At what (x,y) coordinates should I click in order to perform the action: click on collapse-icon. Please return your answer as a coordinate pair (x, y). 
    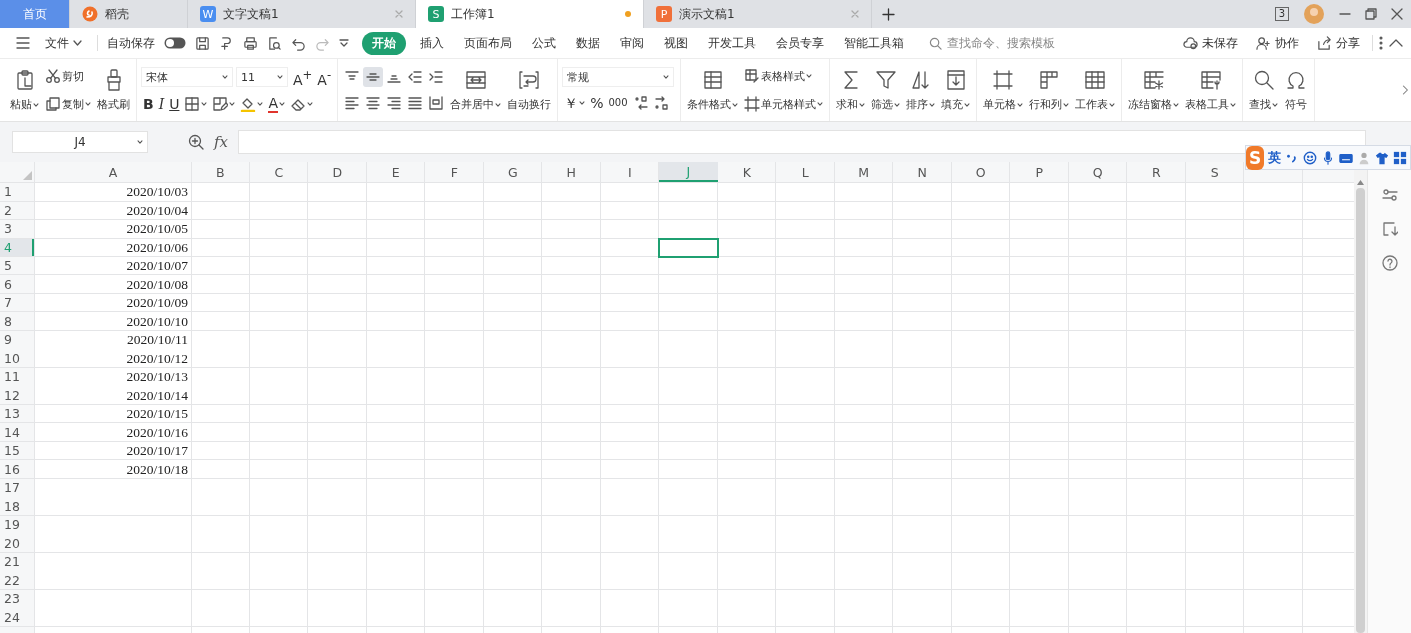
    Looking at the image, I should click on (1396, 43).